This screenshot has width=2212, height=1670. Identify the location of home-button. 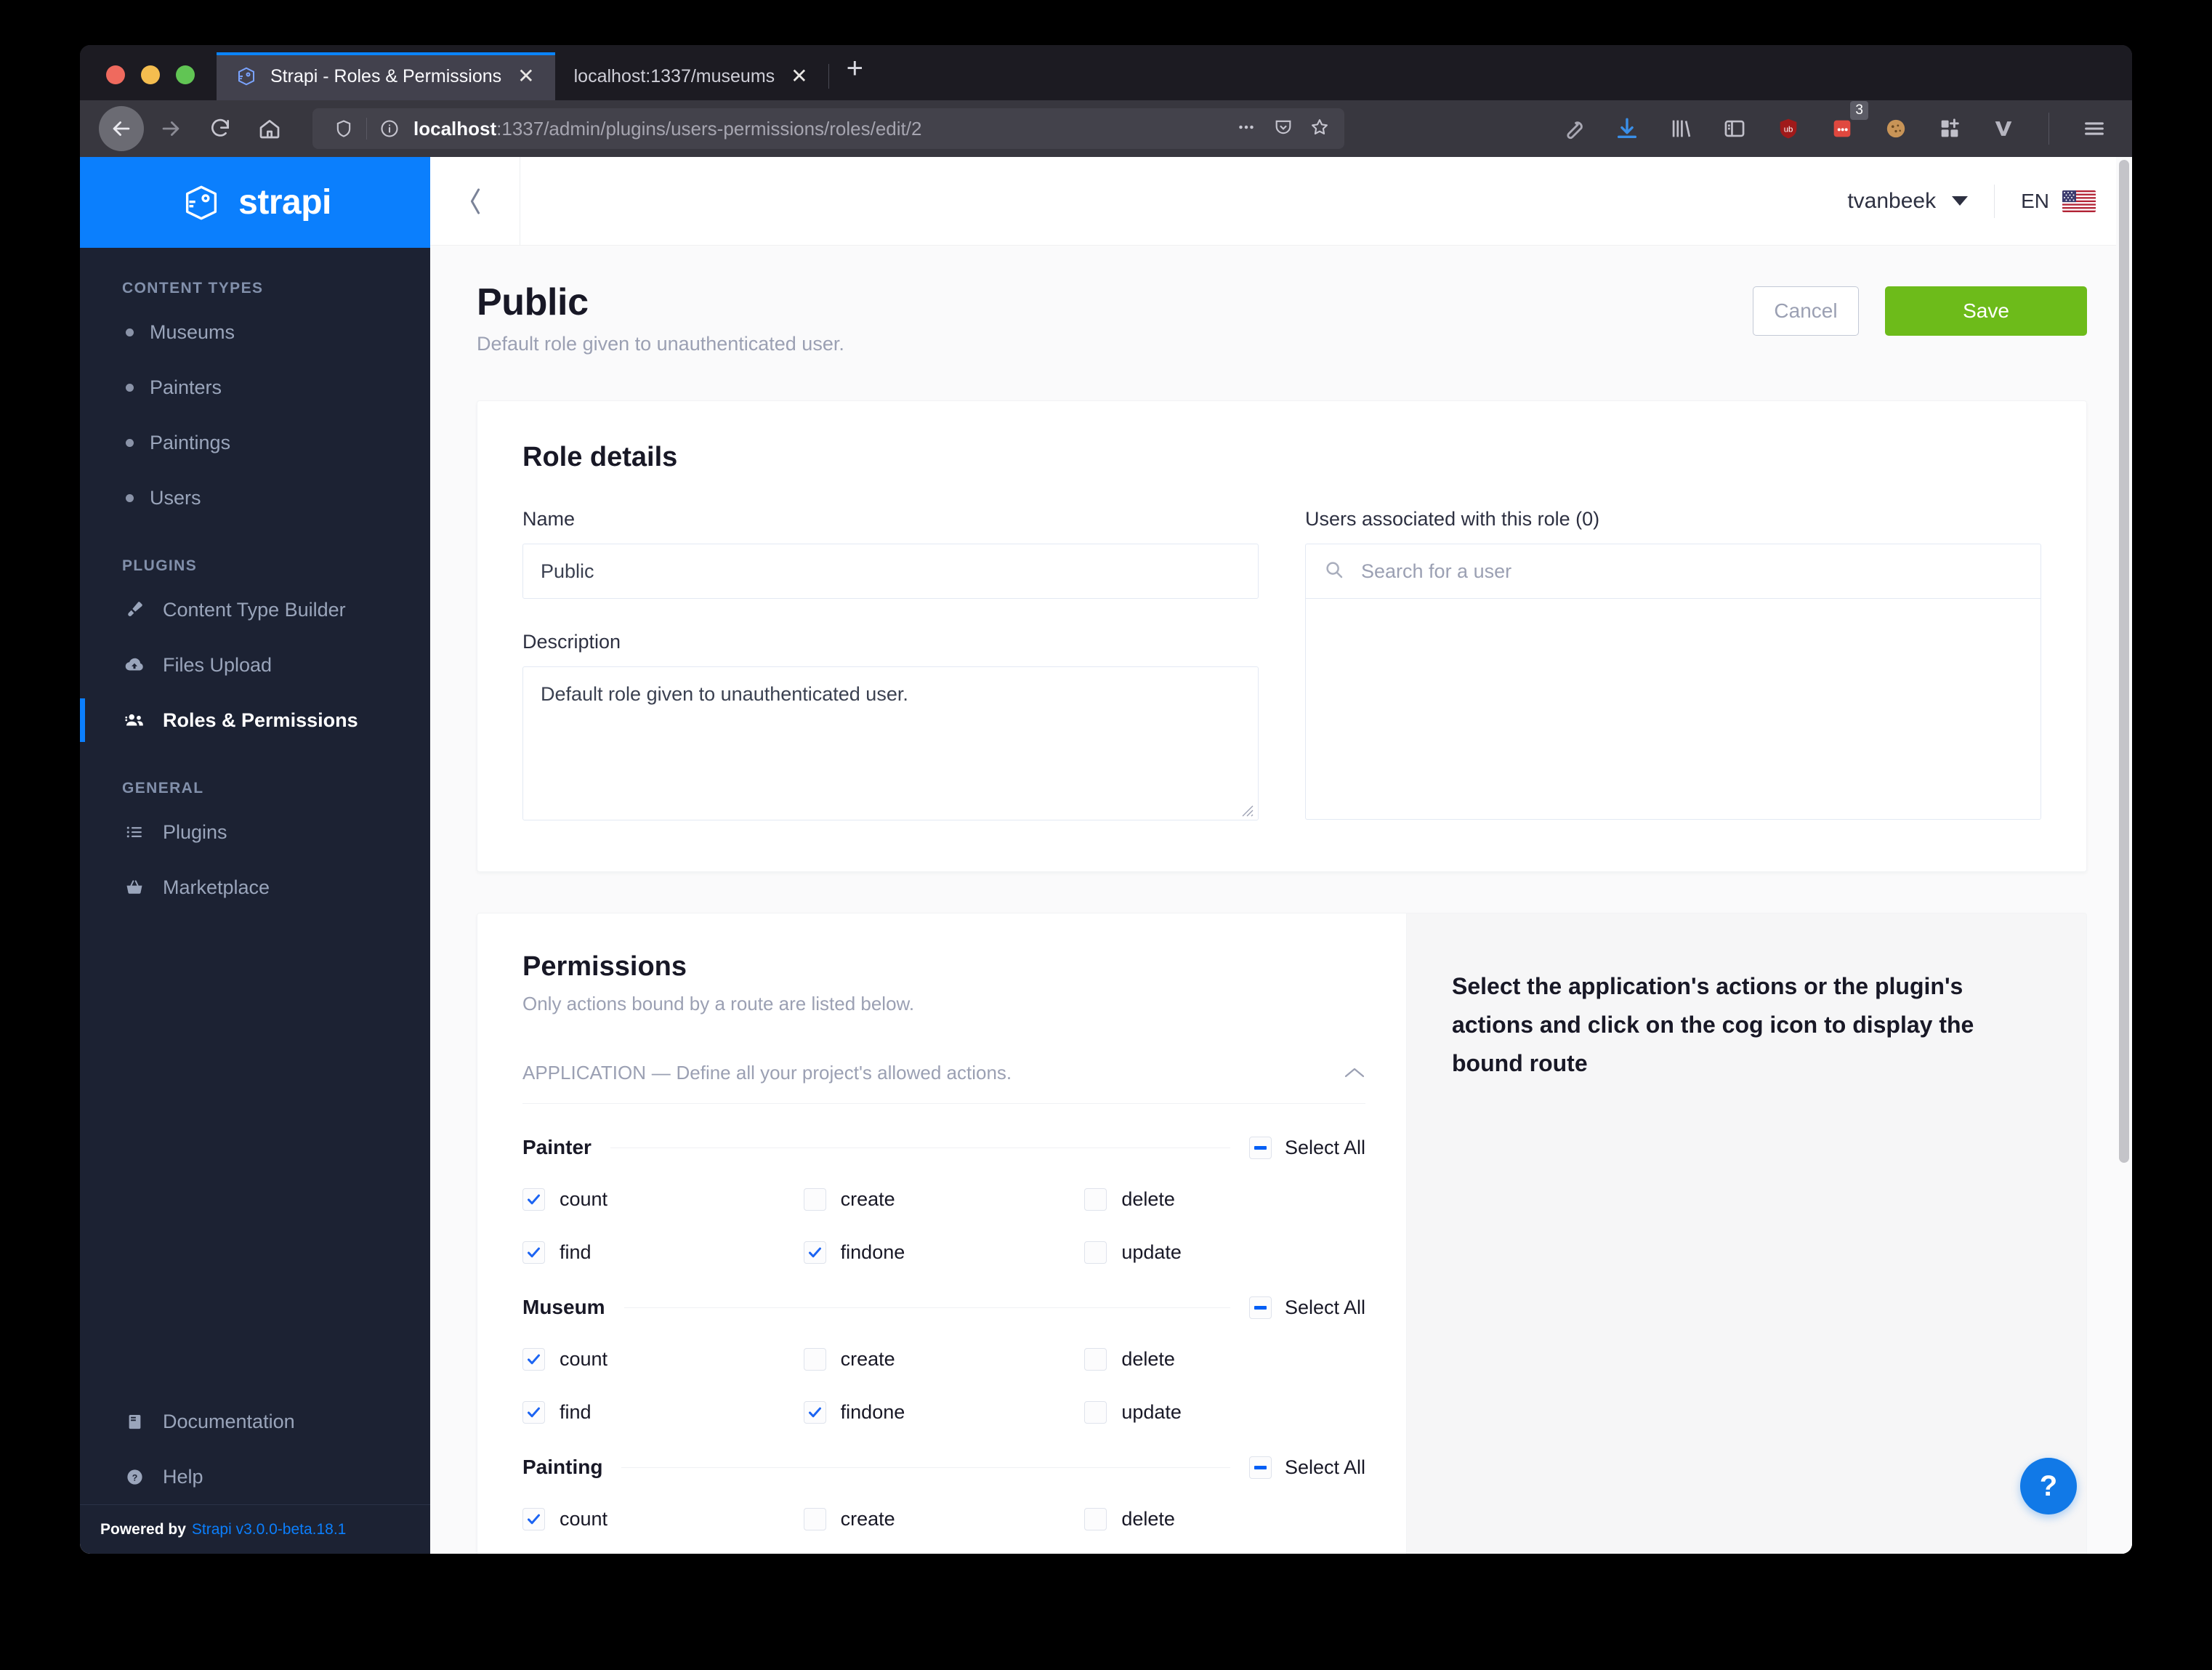
(269, 128).